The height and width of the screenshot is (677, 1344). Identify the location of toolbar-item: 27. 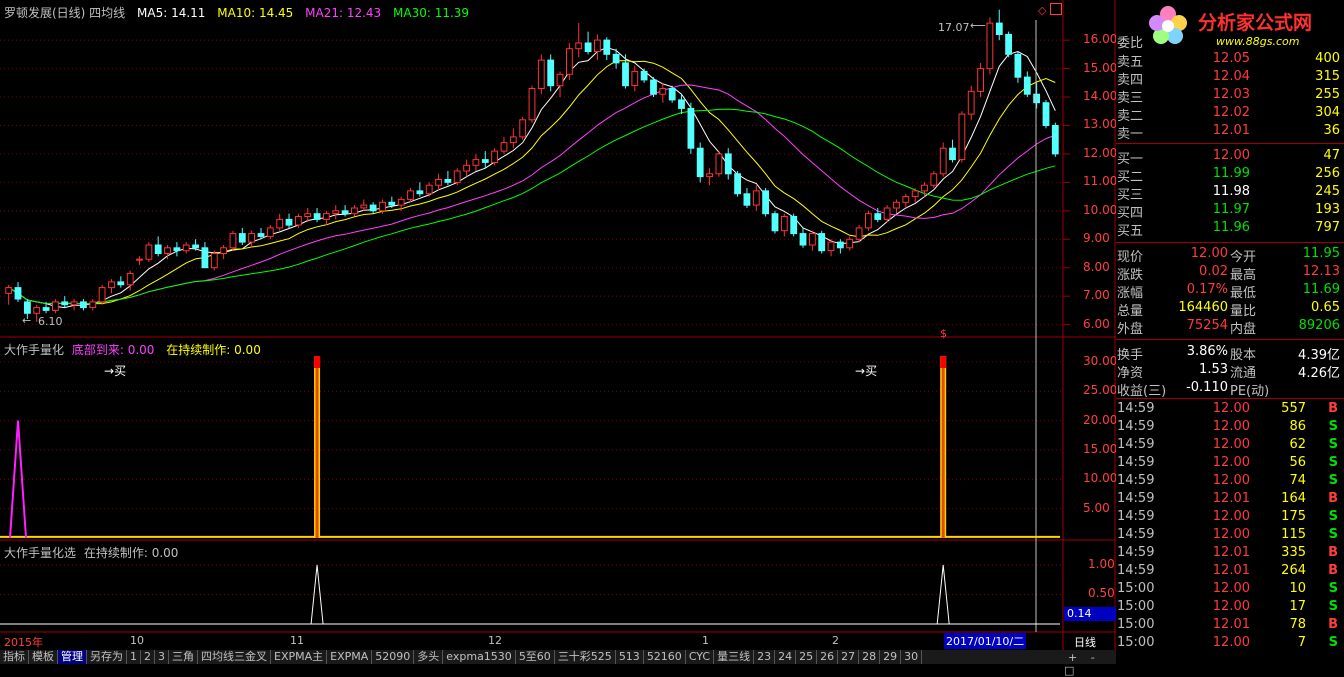
(849, 657).